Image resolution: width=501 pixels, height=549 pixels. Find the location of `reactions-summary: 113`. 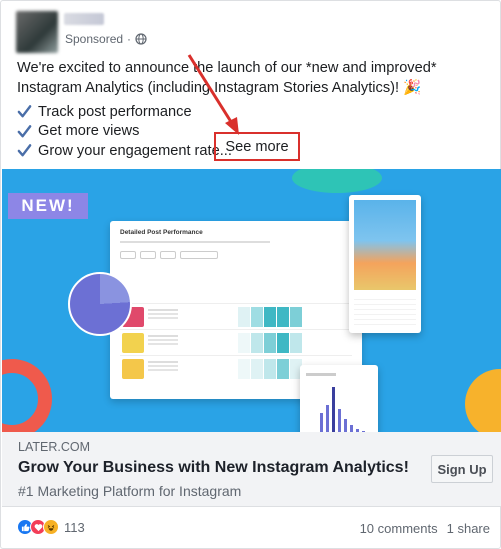

reactions-summary: 113 is located at coordinates (51, 527).